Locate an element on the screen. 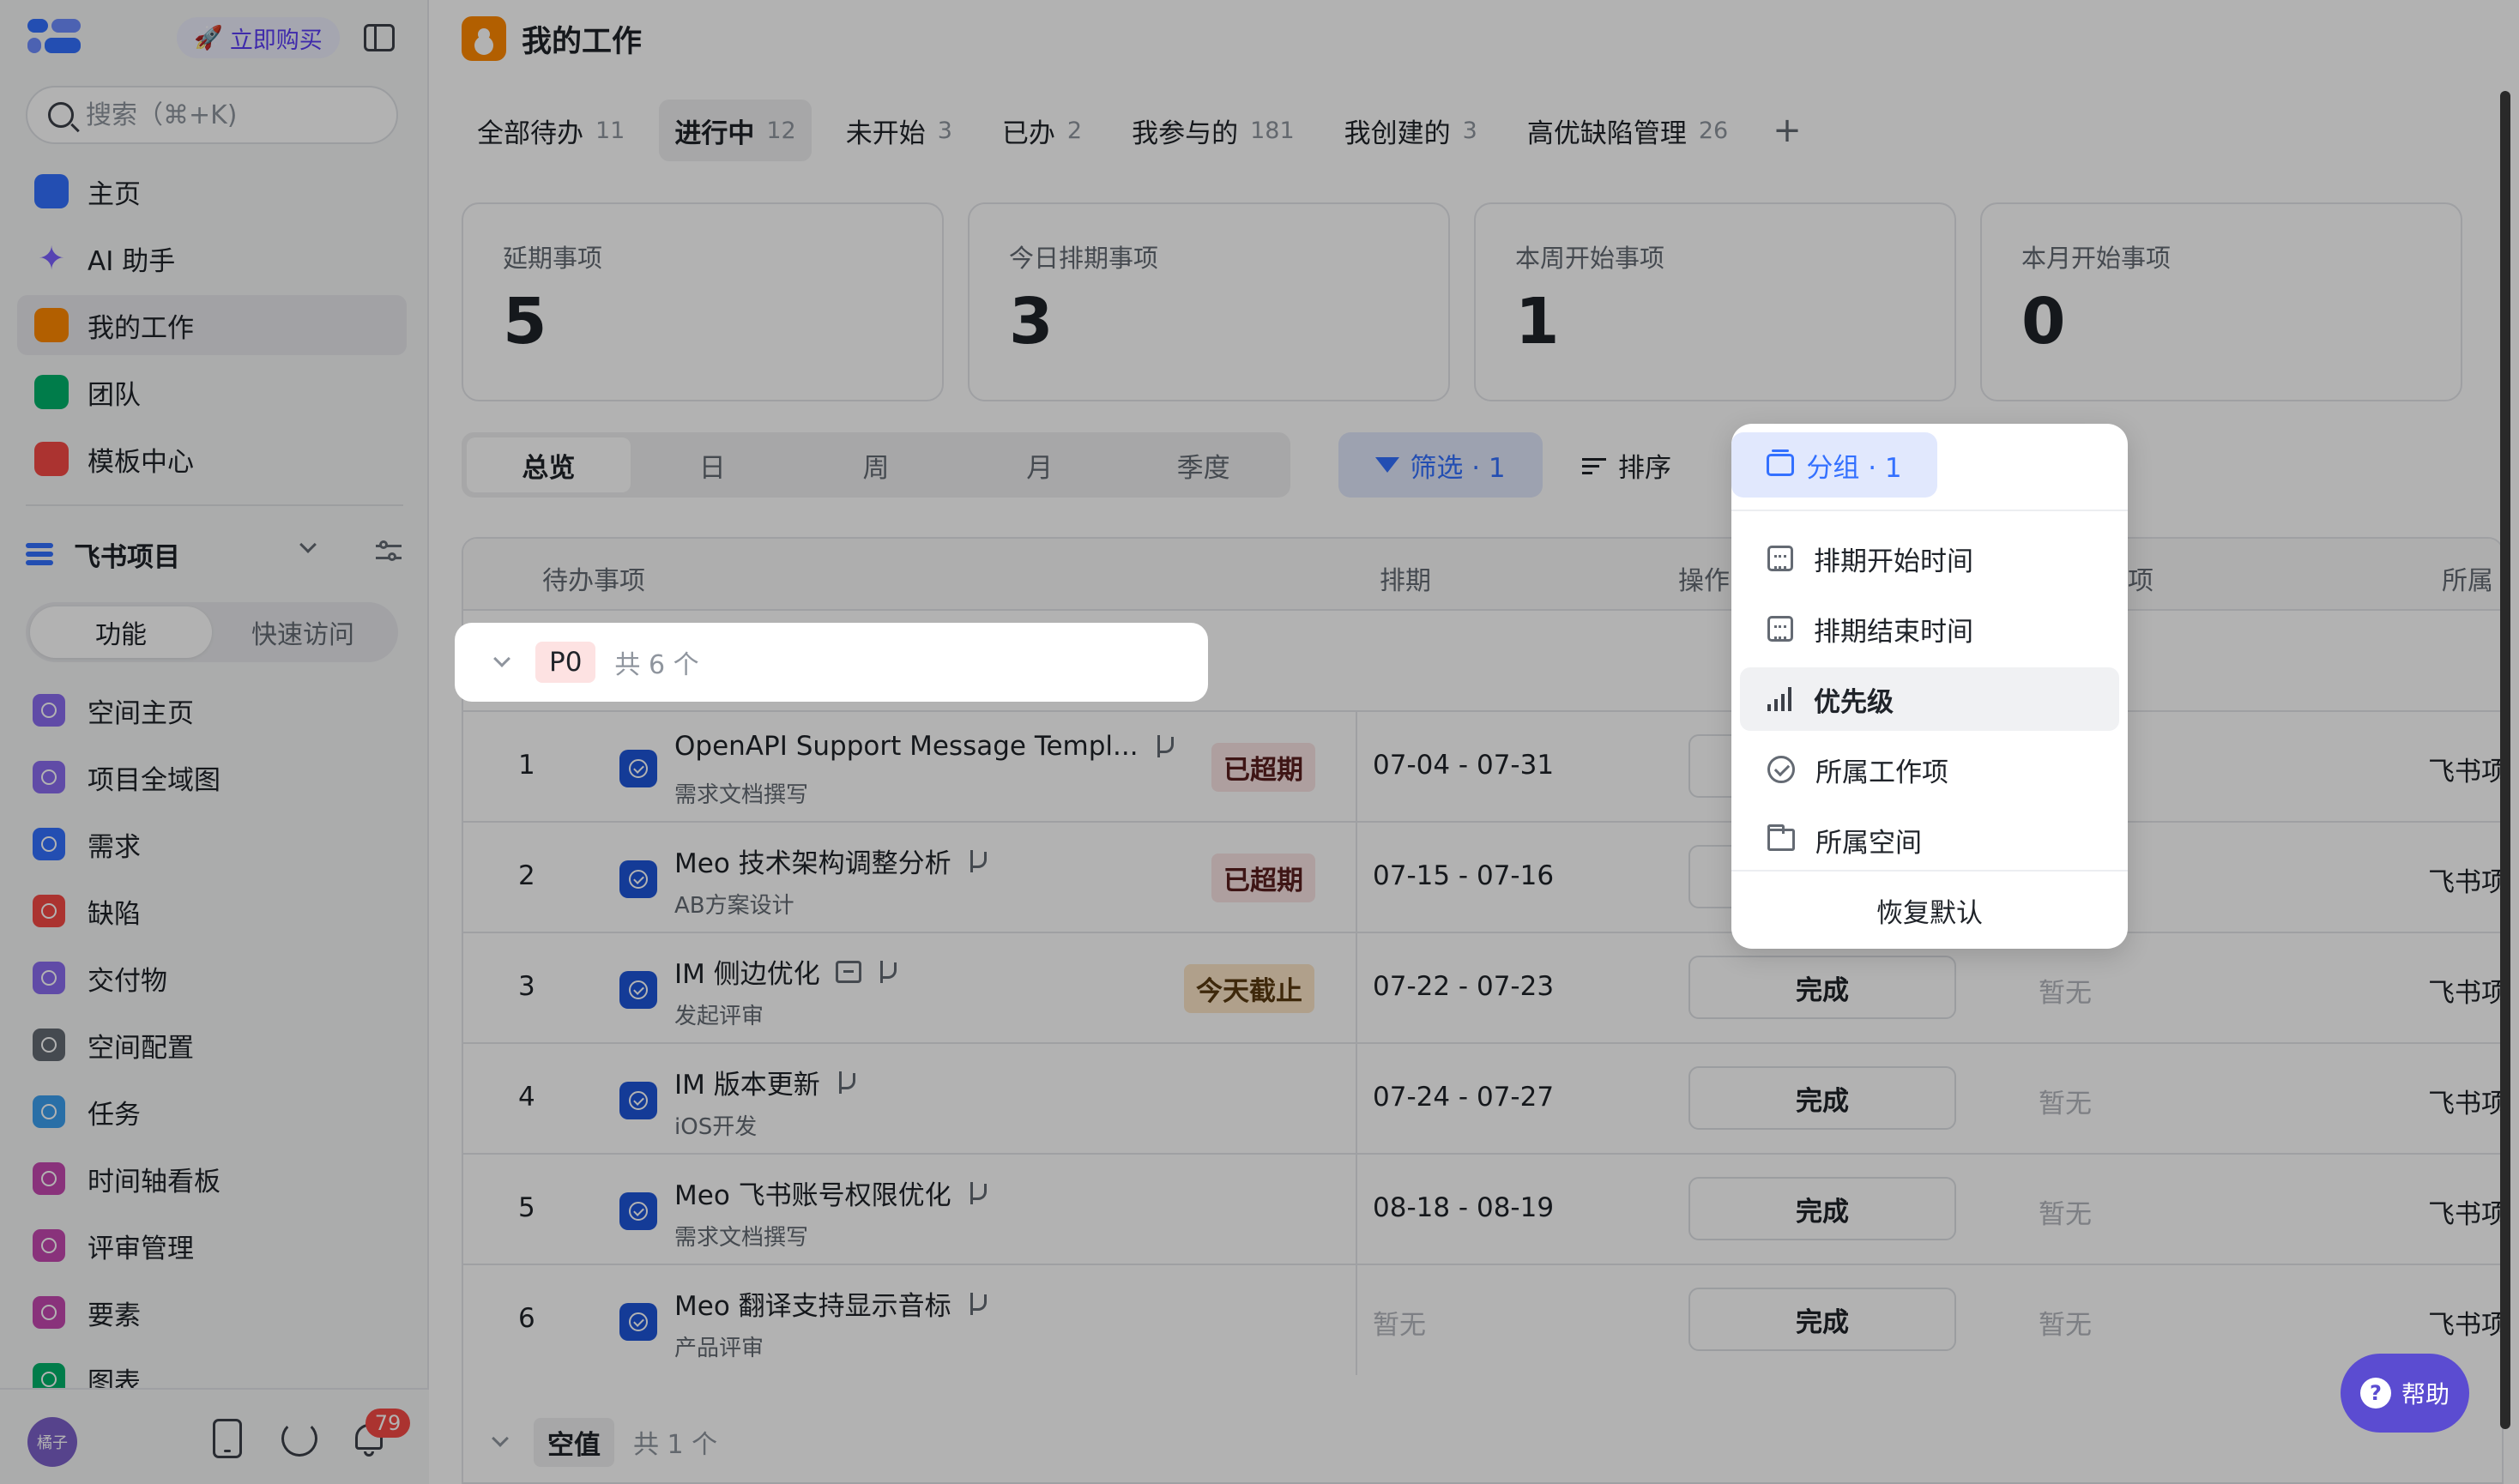  group-option-label: 排期开始时间 is located at coordinates (1894, 561).